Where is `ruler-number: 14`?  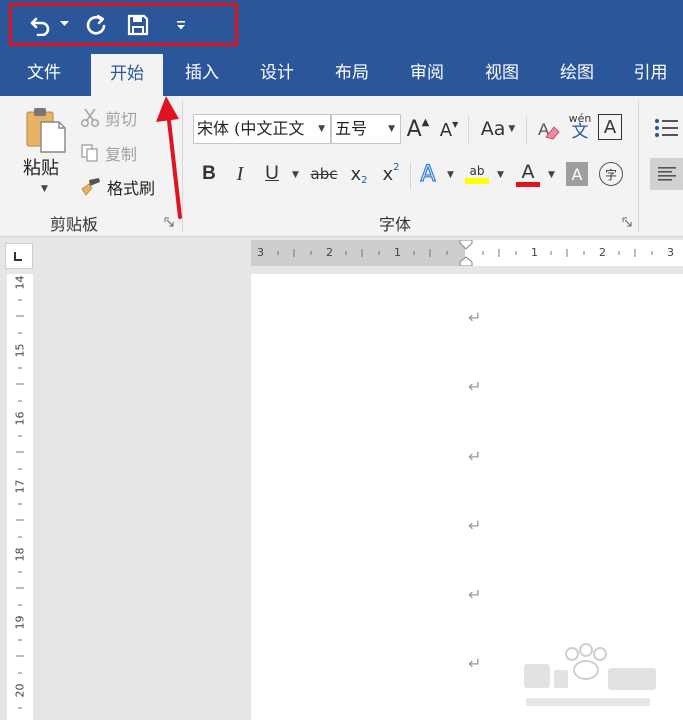
ruler-number: 14 is located at coordinates (20, 282).